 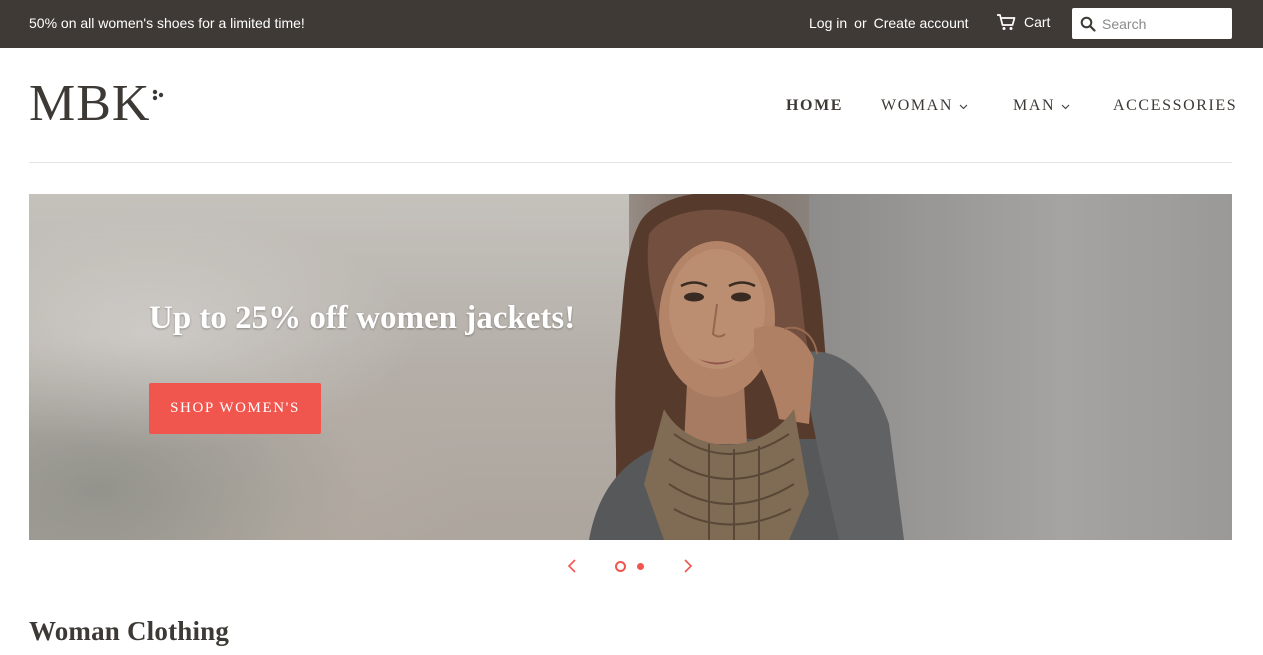 I want to click on nav-item-home: HOME, so click(x=814, y=106).